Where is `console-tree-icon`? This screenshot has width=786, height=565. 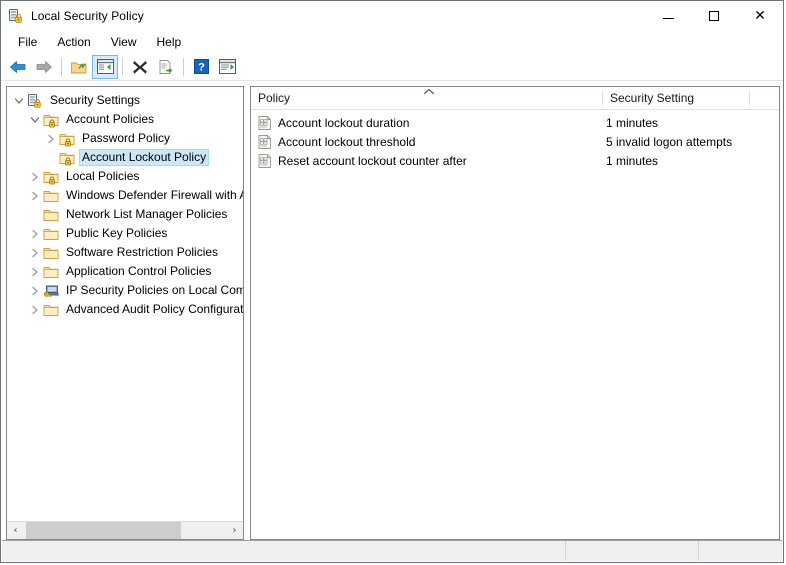
console-tree-icon is located at coordinates (105, 66).